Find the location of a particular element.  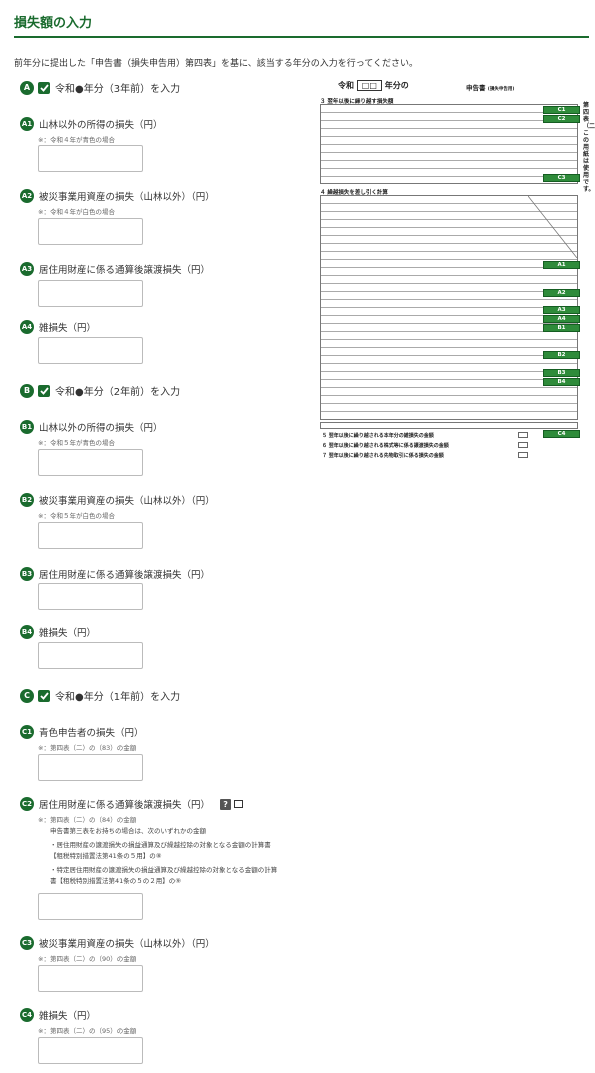

page-title: 損失額の入力 is located at coordinates (53, 23).